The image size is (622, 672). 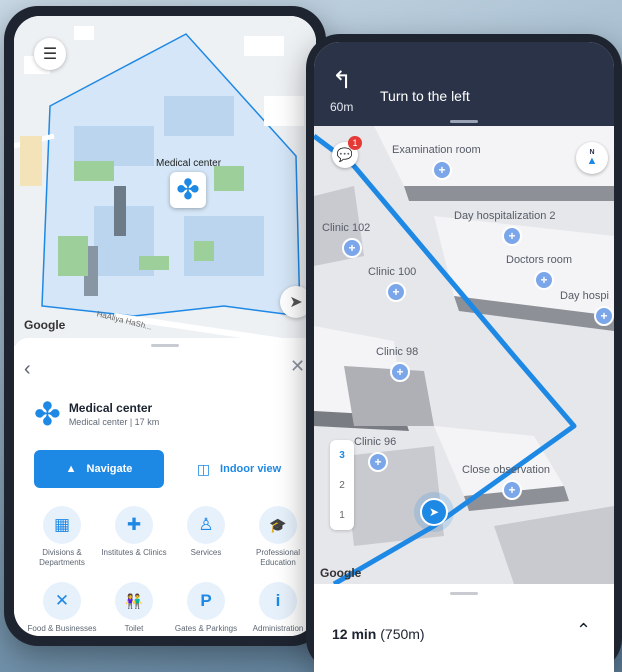 What do you see at coordinates (134, 552) in the screenshot?
I see `category-label: Institutes & Clinics` at bounding box center [134, 552].